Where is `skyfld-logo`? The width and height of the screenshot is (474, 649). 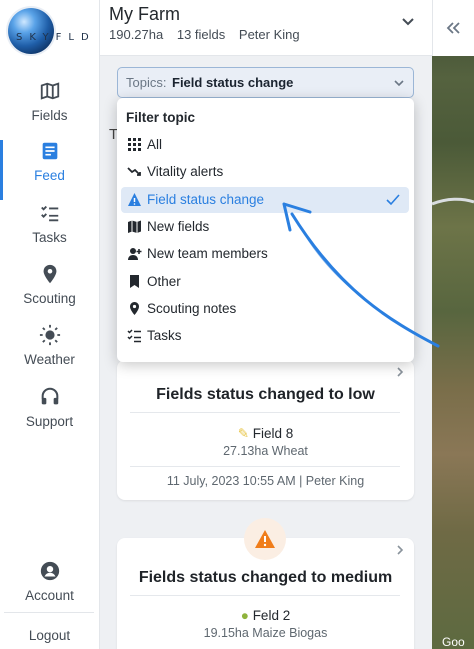 skyfld-logo is located at coordinates (31, 31).